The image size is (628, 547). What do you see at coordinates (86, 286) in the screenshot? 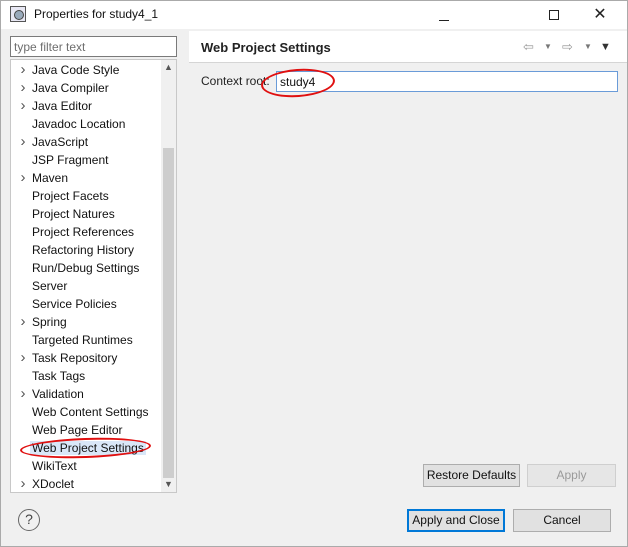
I see `tree-item: Server` at bounding box center [86, 286].